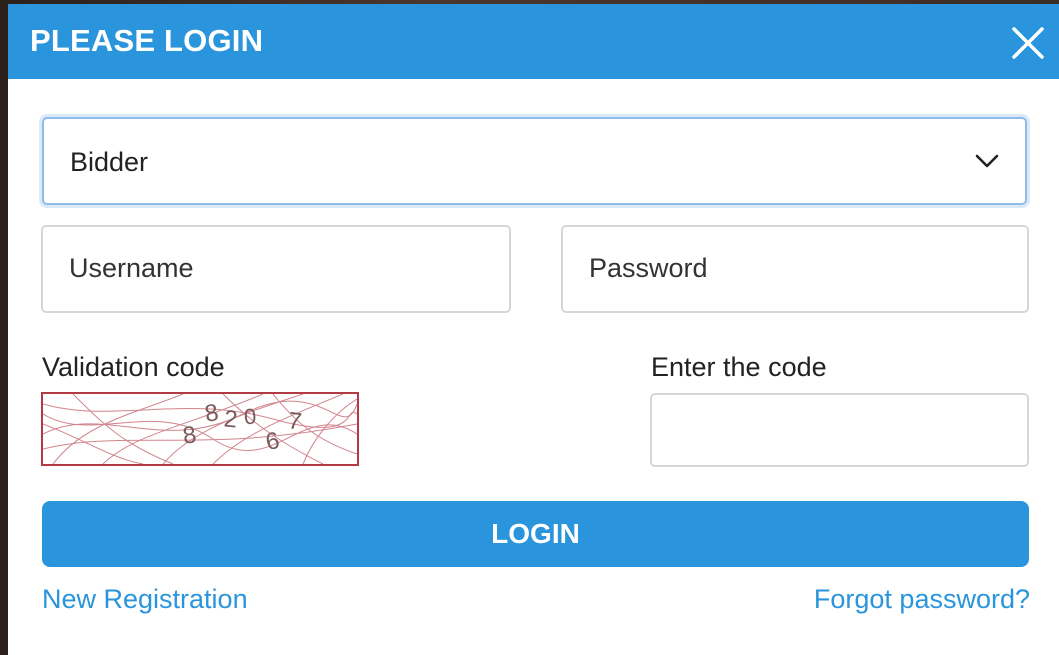 The image size is (1059, 655). Describe the element at coordinates (147, 40) in the screenshot. I see `dialog-title: PLEASE LOGIN` at that location.